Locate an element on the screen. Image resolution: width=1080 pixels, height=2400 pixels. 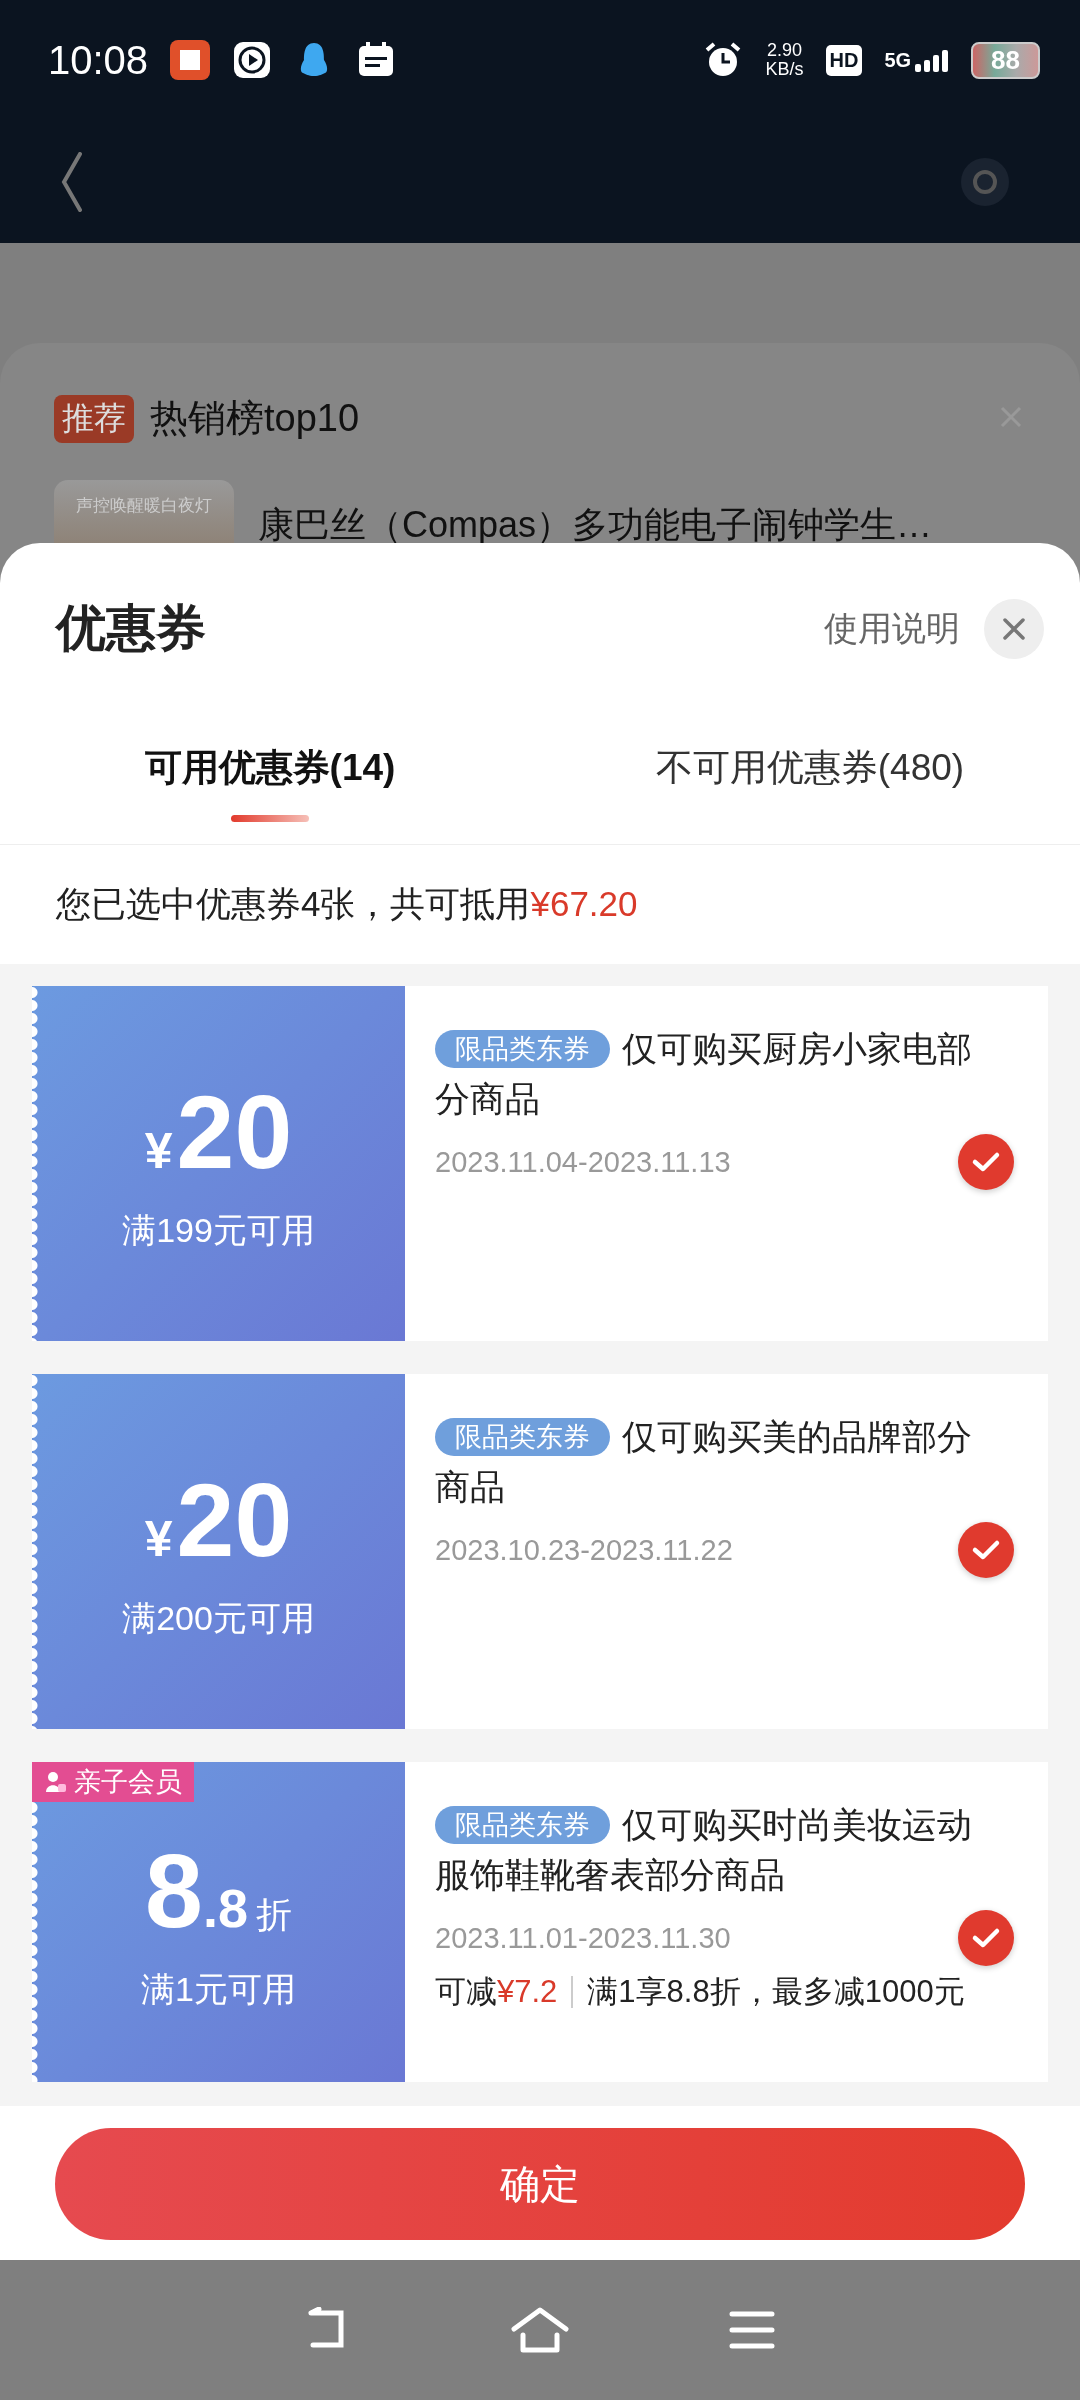
battery-level: 88 is located at coordinates (1005, 60).